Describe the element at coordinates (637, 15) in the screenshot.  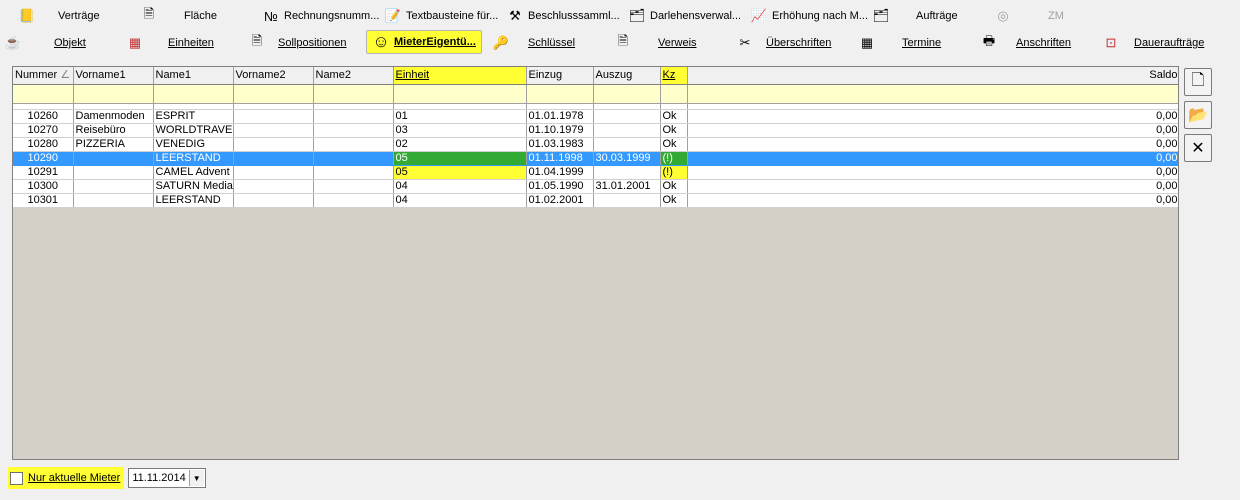
I see `loan-icon: 🗂` at that location.